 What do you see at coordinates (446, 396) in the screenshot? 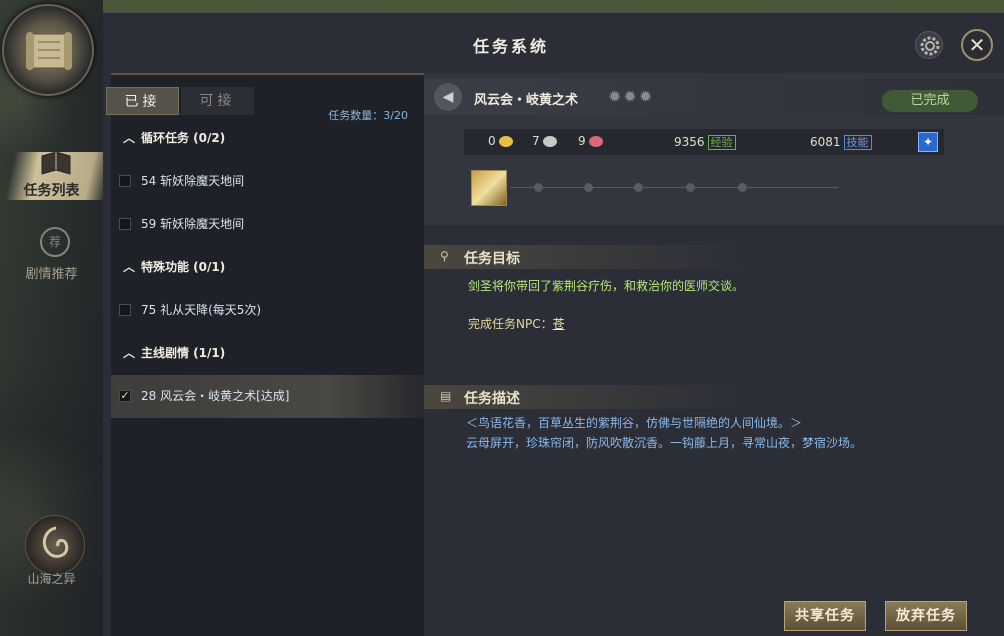
I see `scroll-icon: ▤` at bounding box center [446, 396].